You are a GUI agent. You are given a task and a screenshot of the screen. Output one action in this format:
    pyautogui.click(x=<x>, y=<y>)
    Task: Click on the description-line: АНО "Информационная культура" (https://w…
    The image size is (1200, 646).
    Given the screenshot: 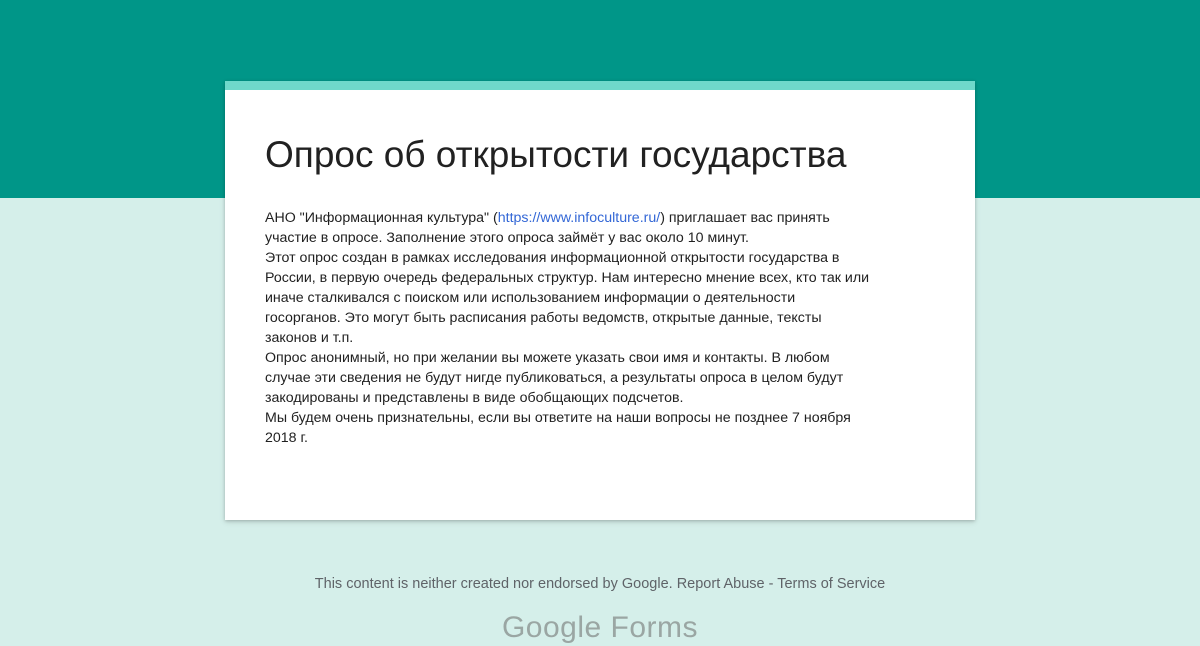 What is the action you would take?
    pyautogui.click(x=547, y=218)
    